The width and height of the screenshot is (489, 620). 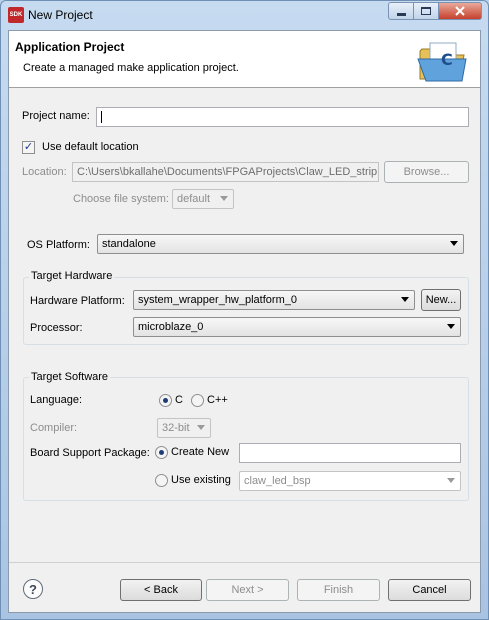 What do you see at coordinates (54, 428) in the screenshot?
I see `compiler-label: Compiler:` at bounding box center [54, 428].